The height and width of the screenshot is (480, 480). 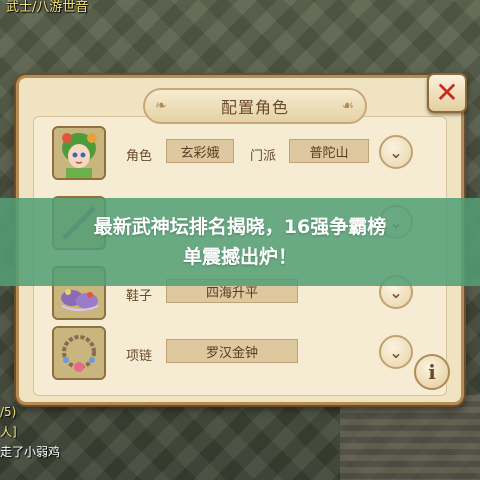 I want to click on panel-title-banner: ❧ 配置角色 ☙, so click(x=255, y=106).